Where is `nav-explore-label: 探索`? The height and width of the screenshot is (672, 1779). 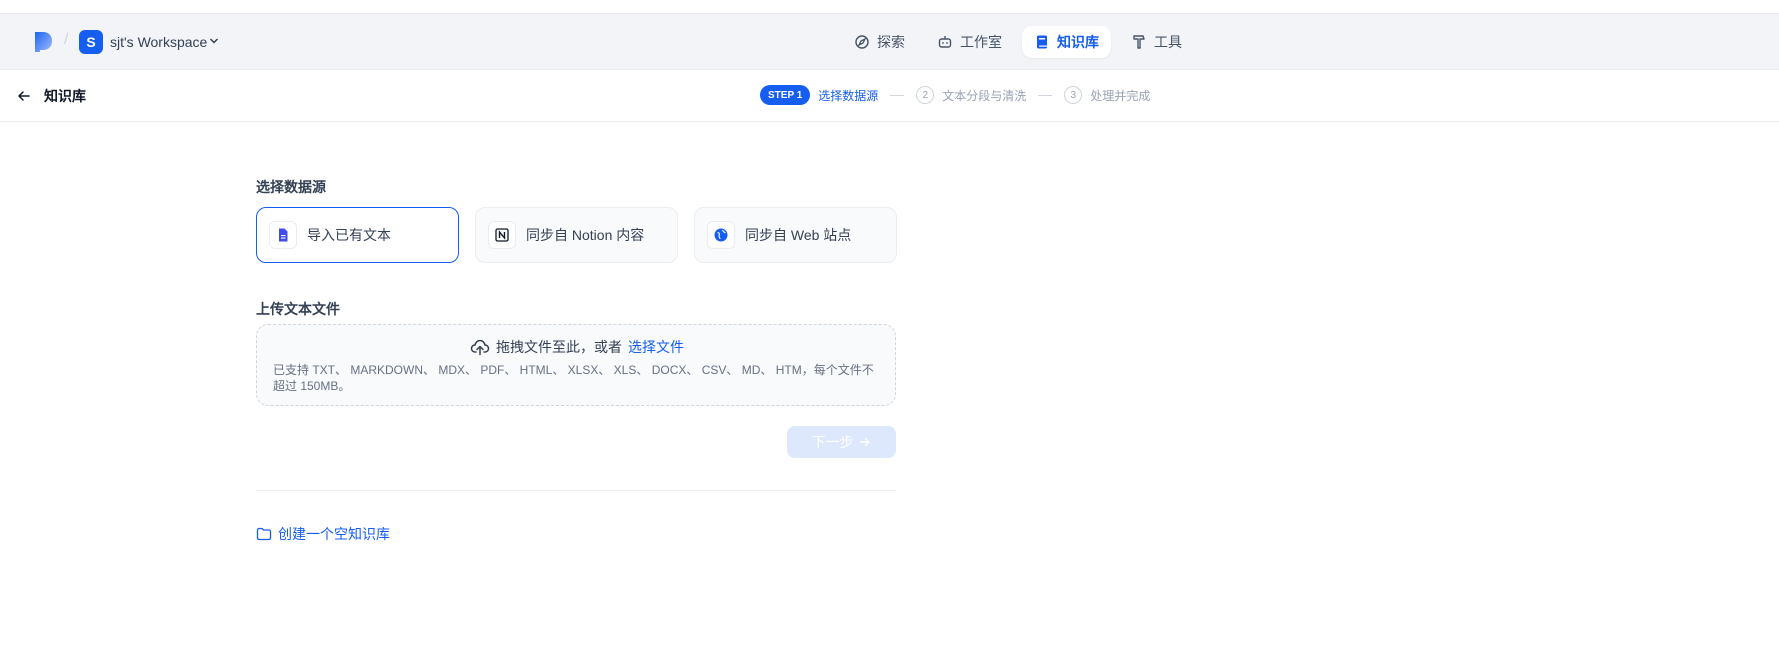 nav-explore-label: 探索 is located at coordinates (891, 42).